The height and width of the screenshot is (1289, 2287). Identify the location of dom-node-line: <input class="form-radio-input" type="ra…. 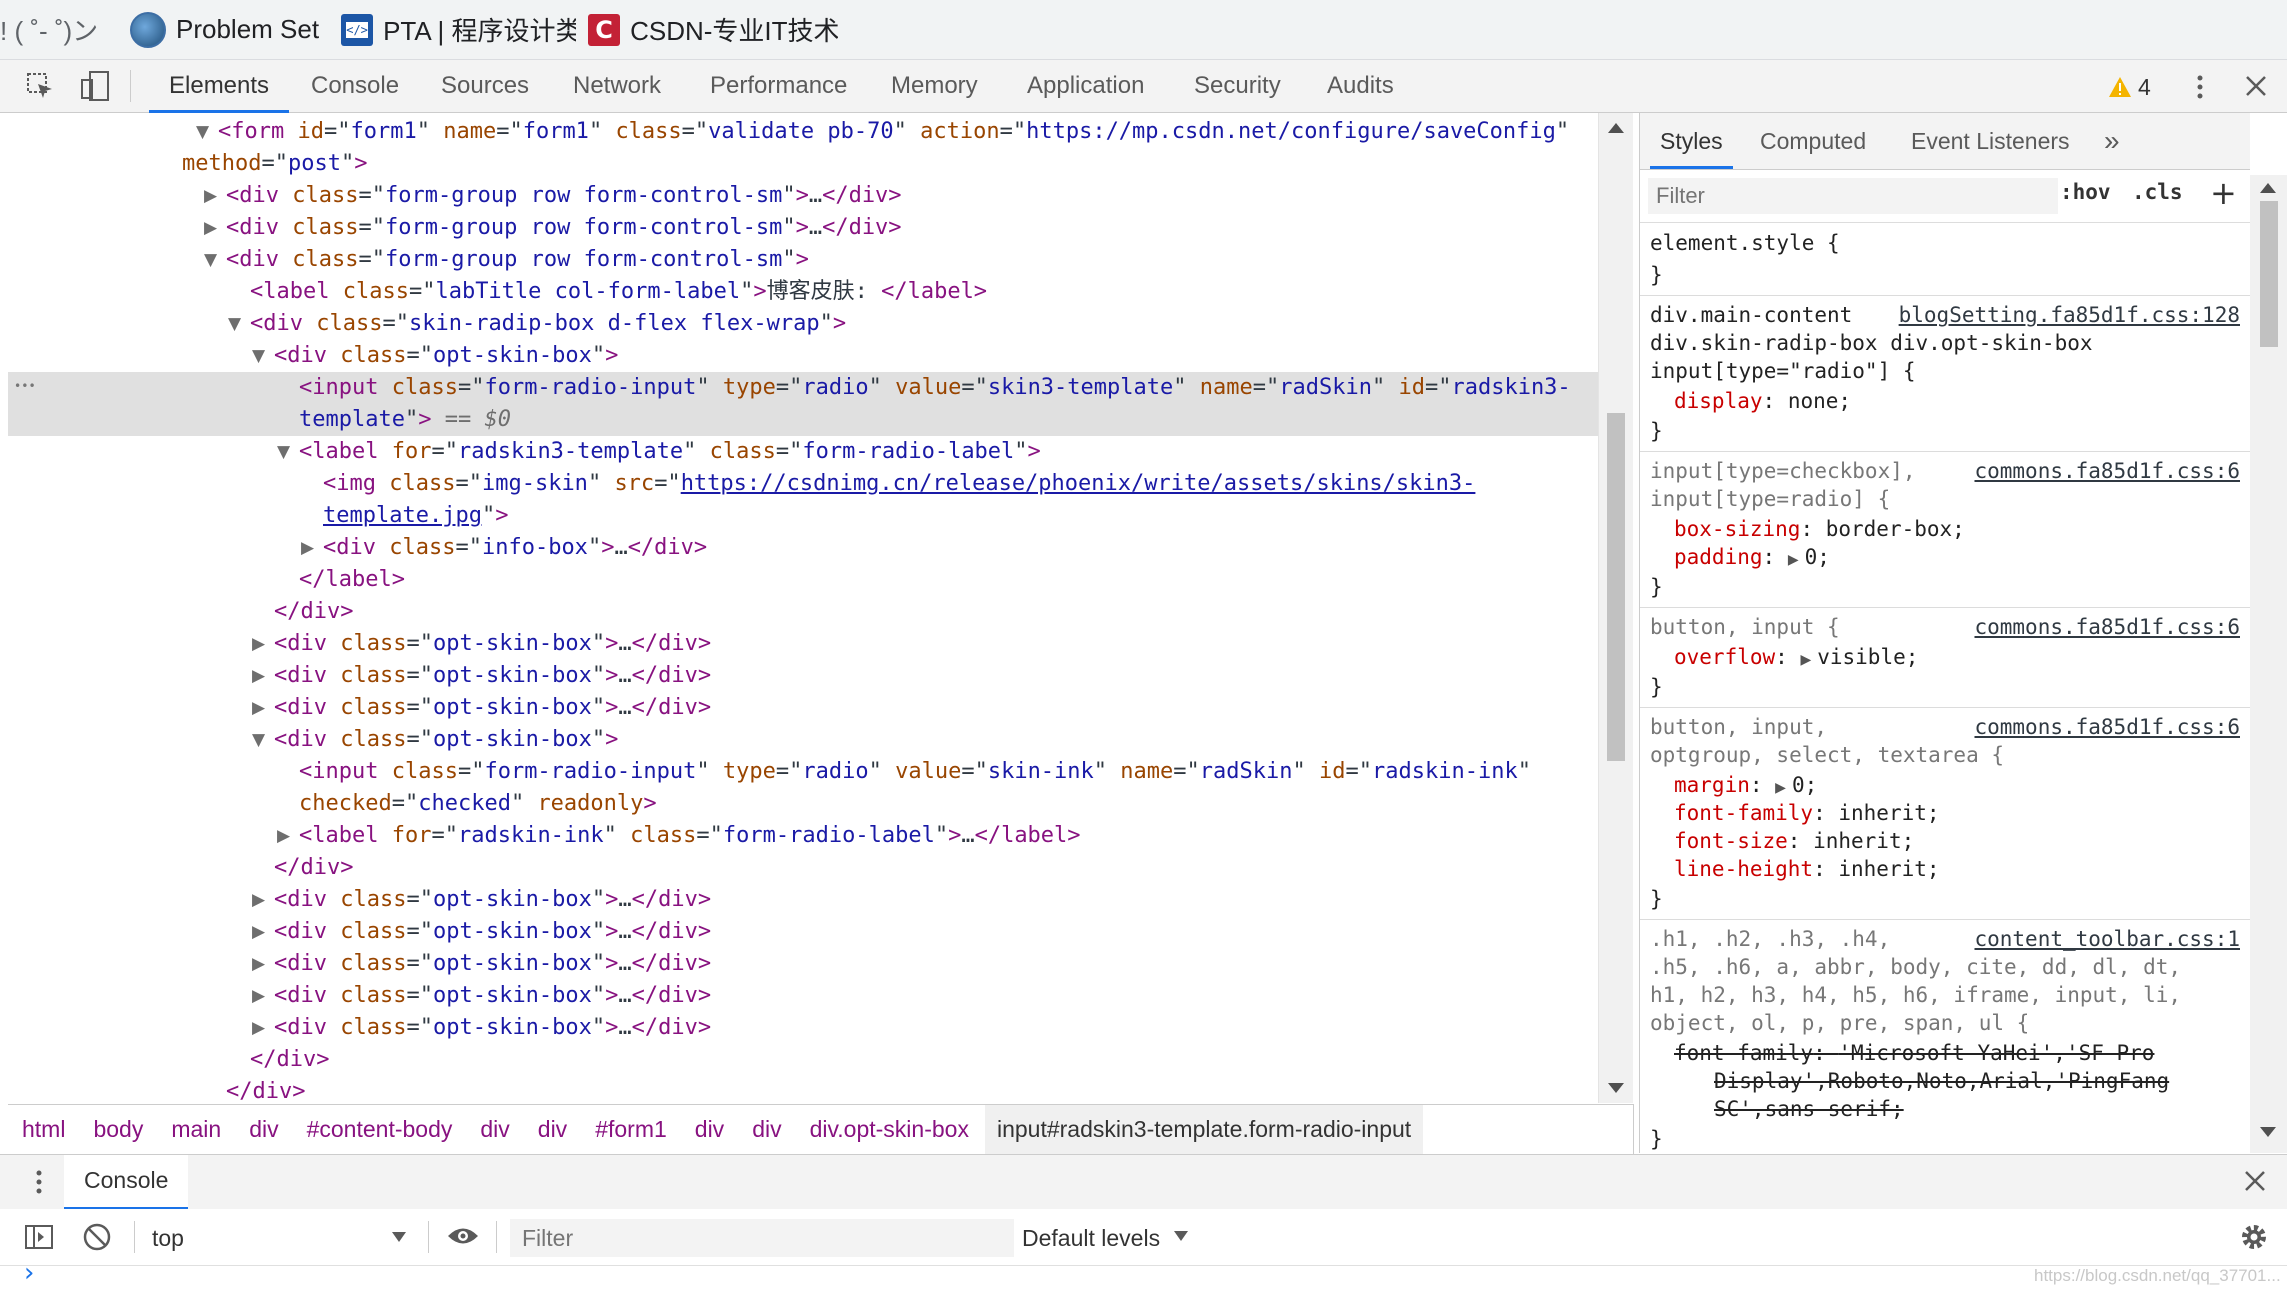
(803, 772).